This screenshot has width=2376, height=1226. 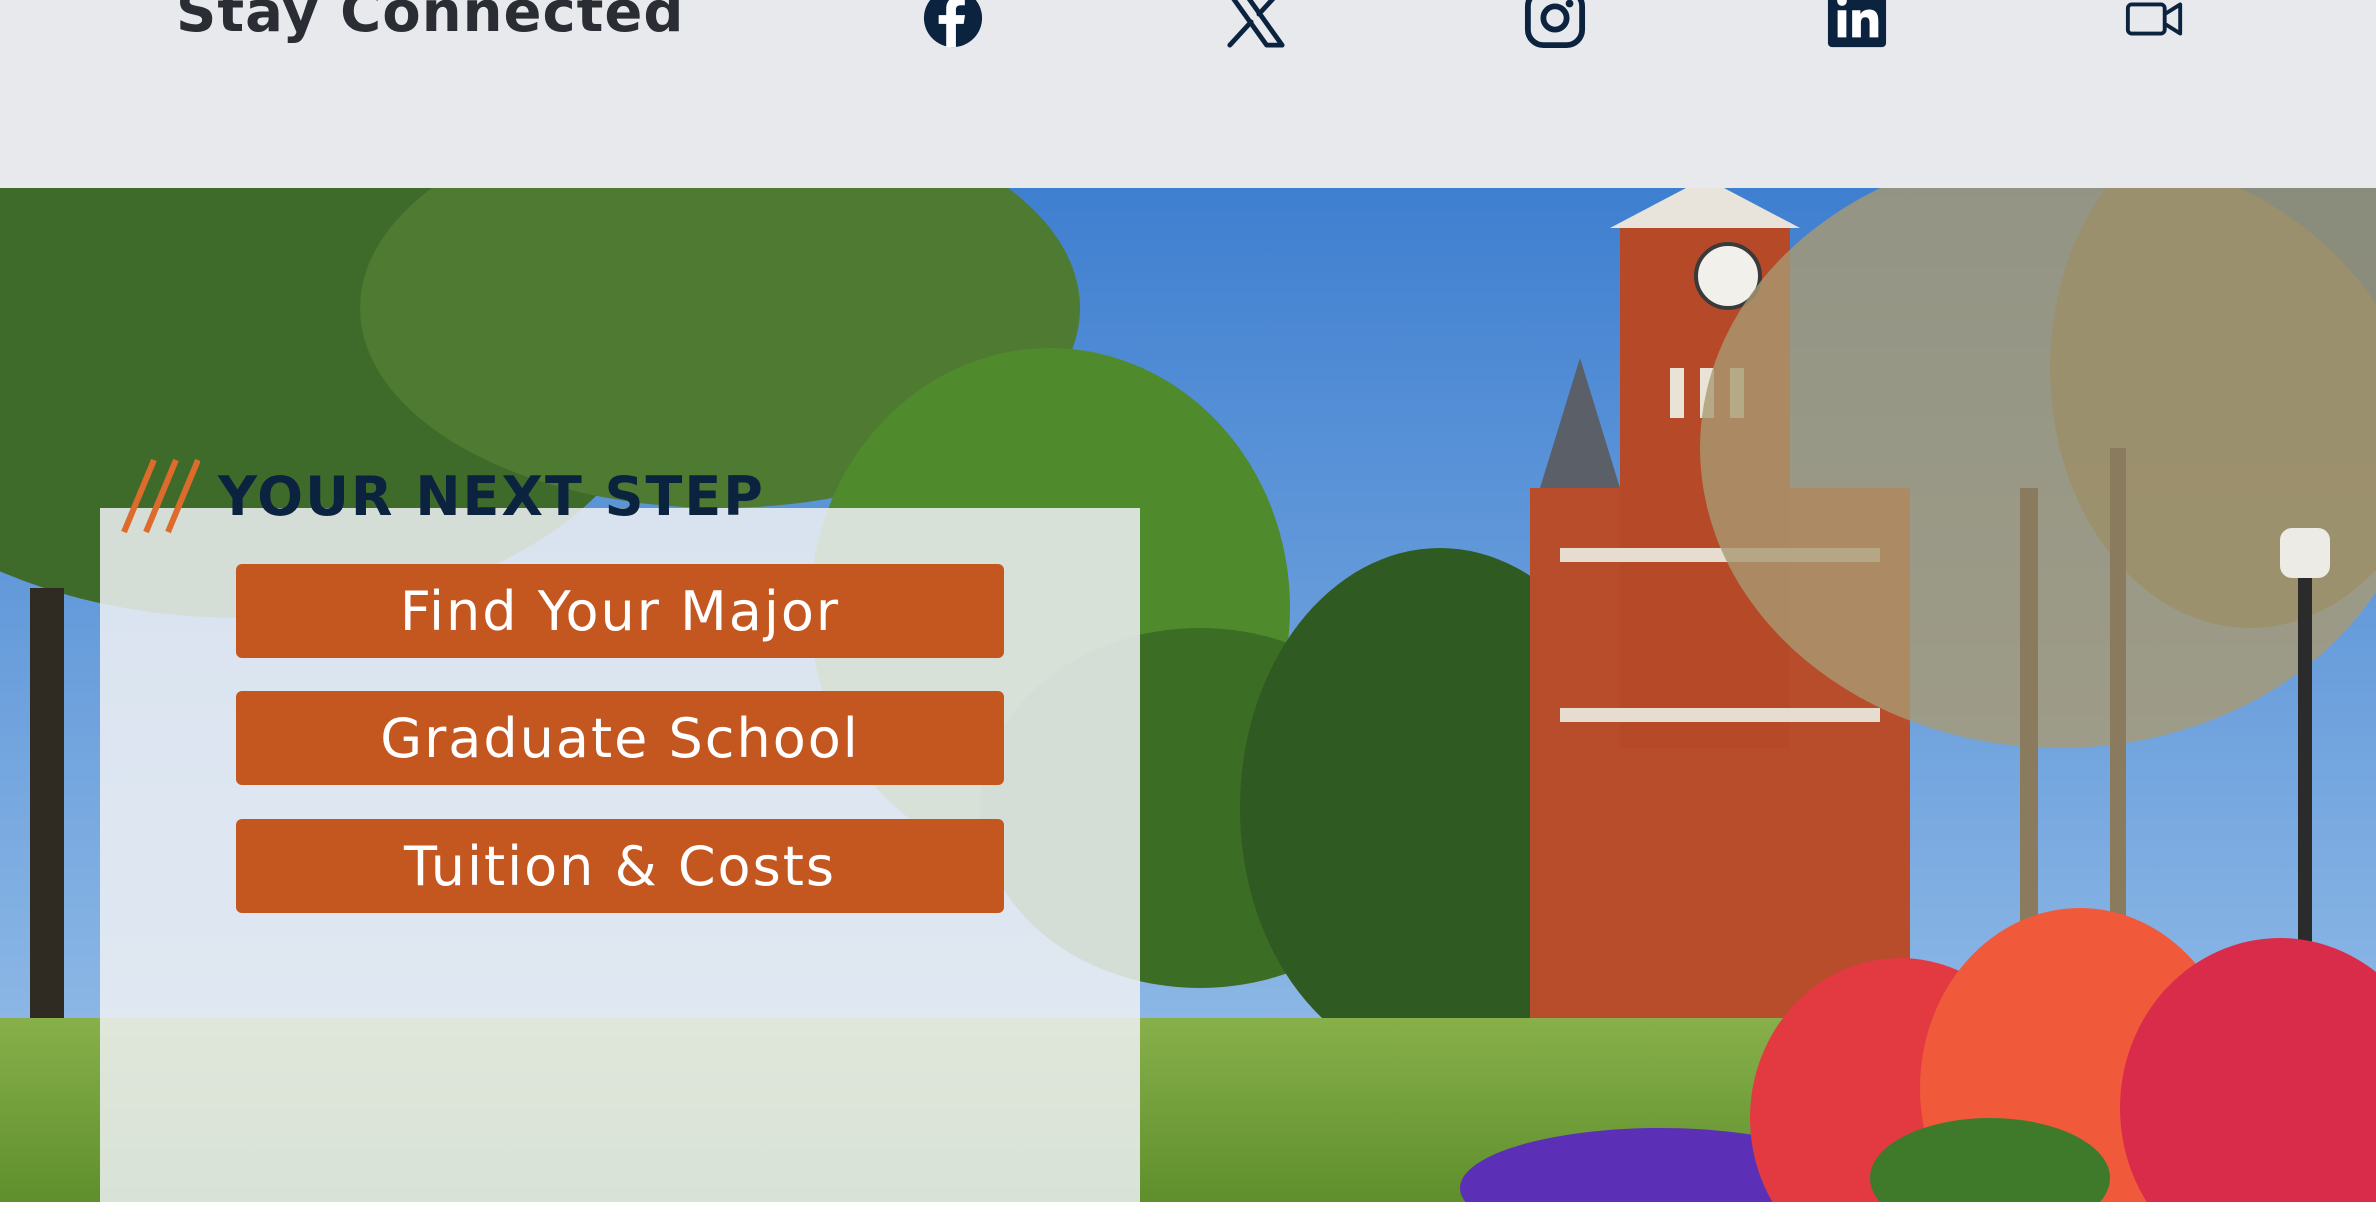 I want to click on x-icon, so click(x=1255, y=25).